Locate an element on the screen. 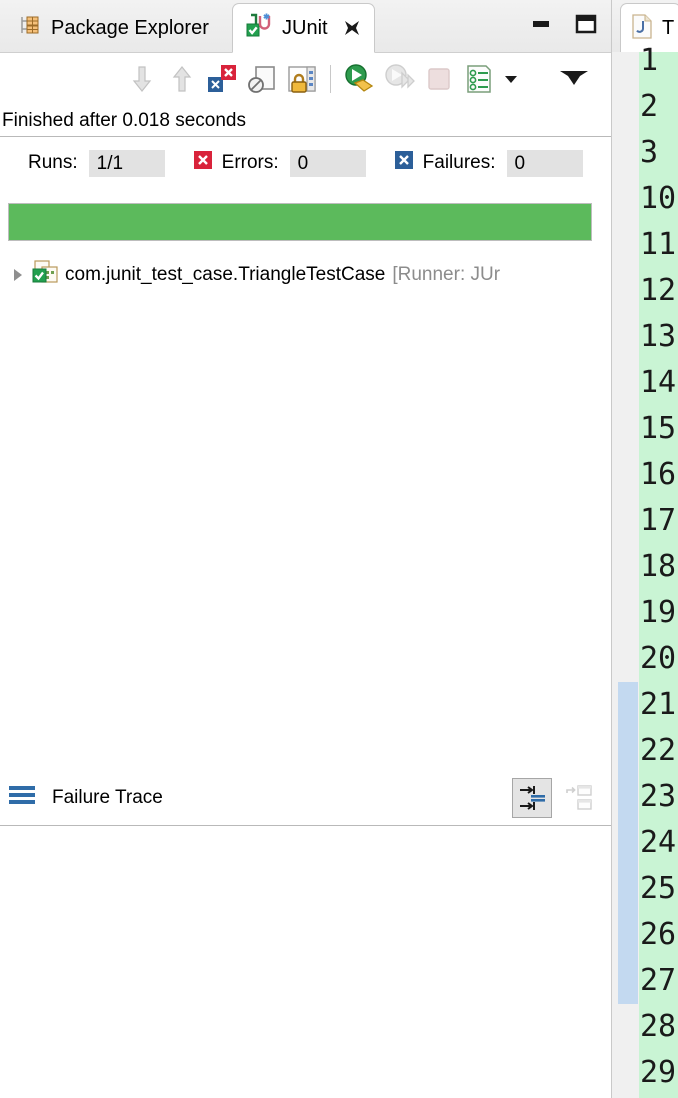  line-number: 25 is located at coordinates (658, 888).